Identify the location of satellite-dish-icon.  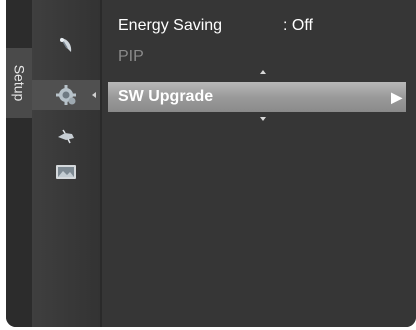
(66, 44).